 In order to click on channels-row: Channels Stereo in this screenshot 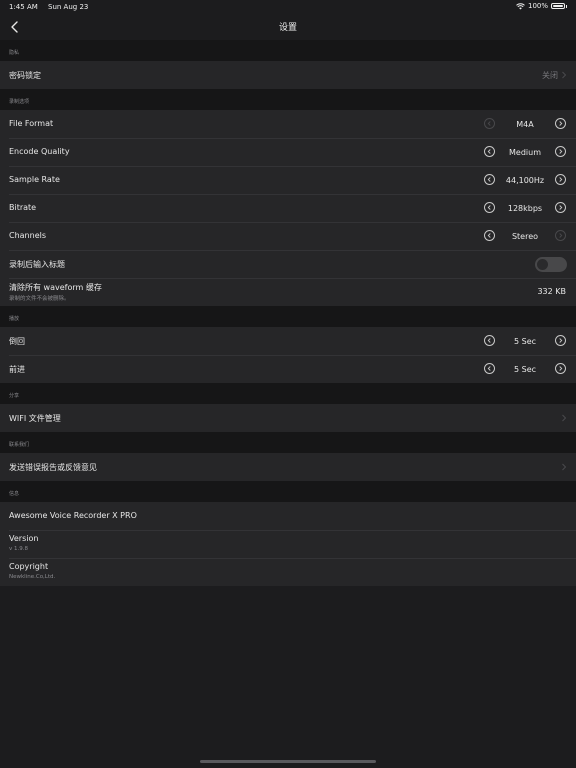, I will do `click(288, 236)`.